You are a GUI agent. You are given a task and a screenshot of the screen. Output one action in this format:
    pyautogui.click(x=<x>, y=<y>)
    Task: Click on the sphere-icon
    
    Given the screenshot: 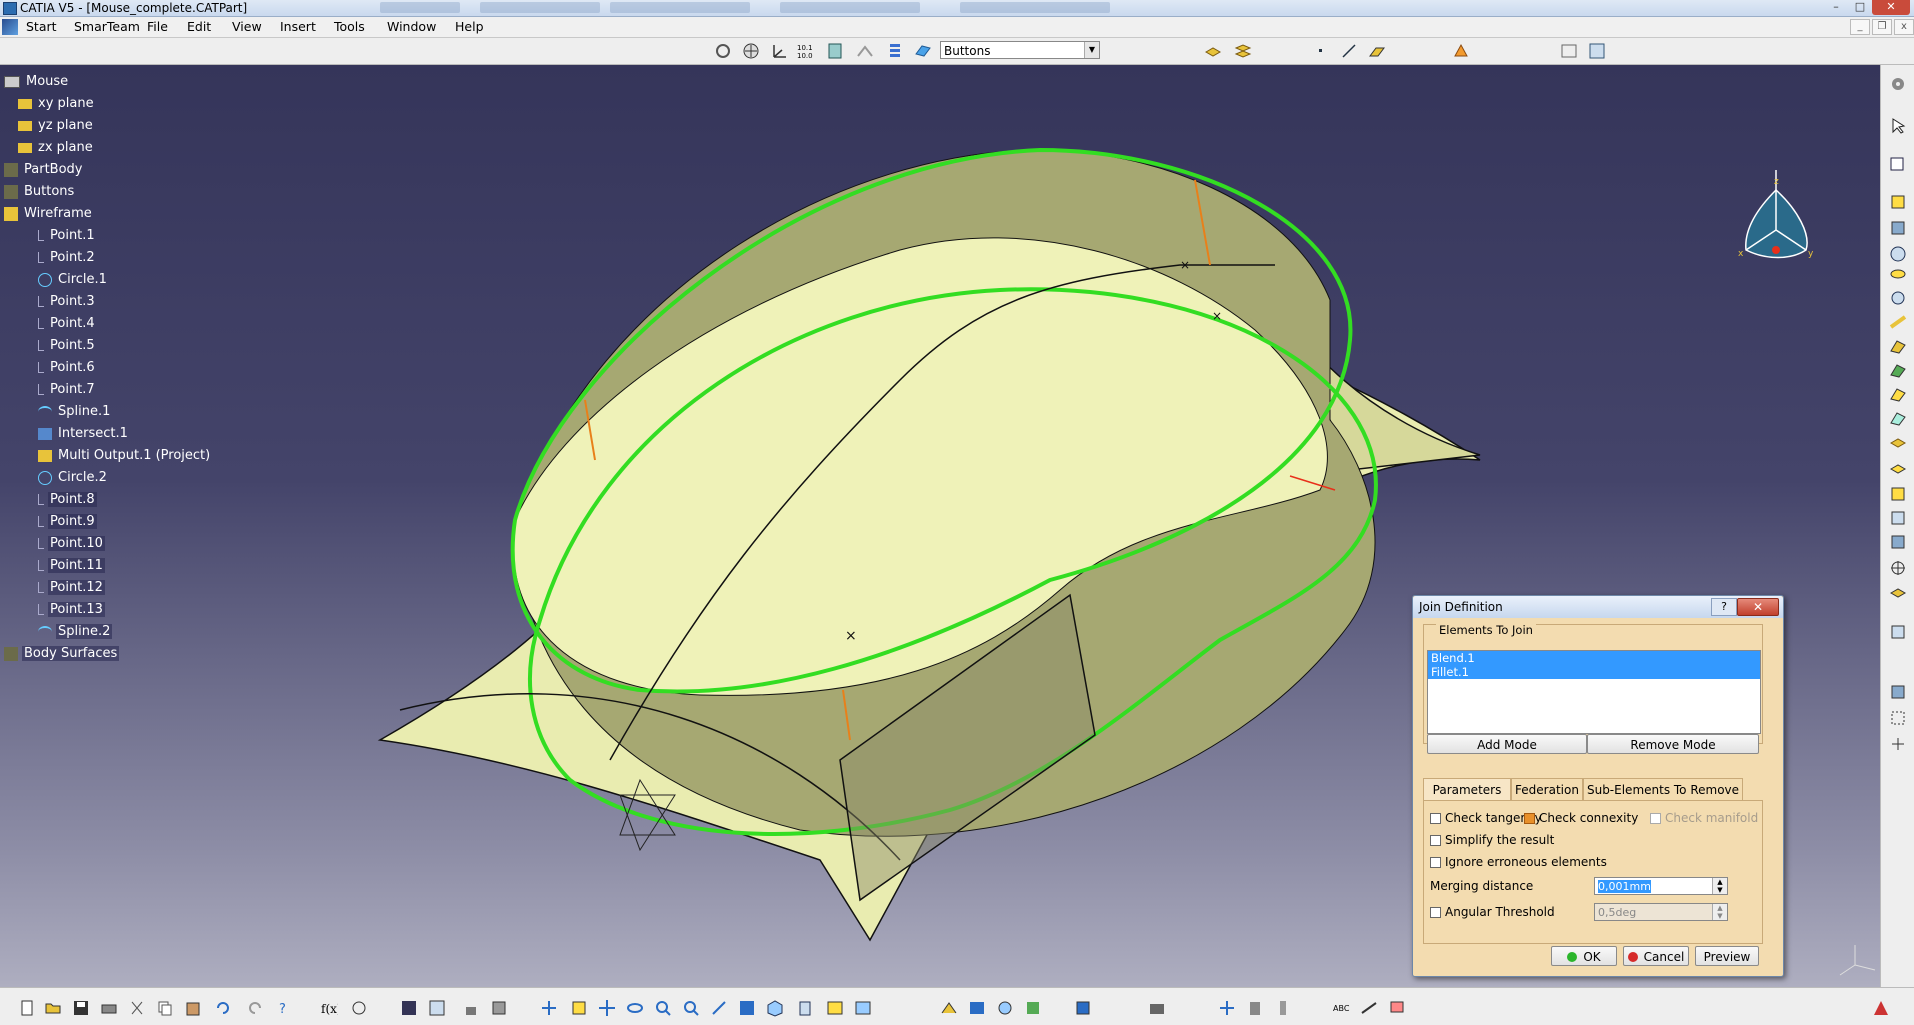 What is the action you would take?
    pyautogui.click(x=1898, y=298)
    